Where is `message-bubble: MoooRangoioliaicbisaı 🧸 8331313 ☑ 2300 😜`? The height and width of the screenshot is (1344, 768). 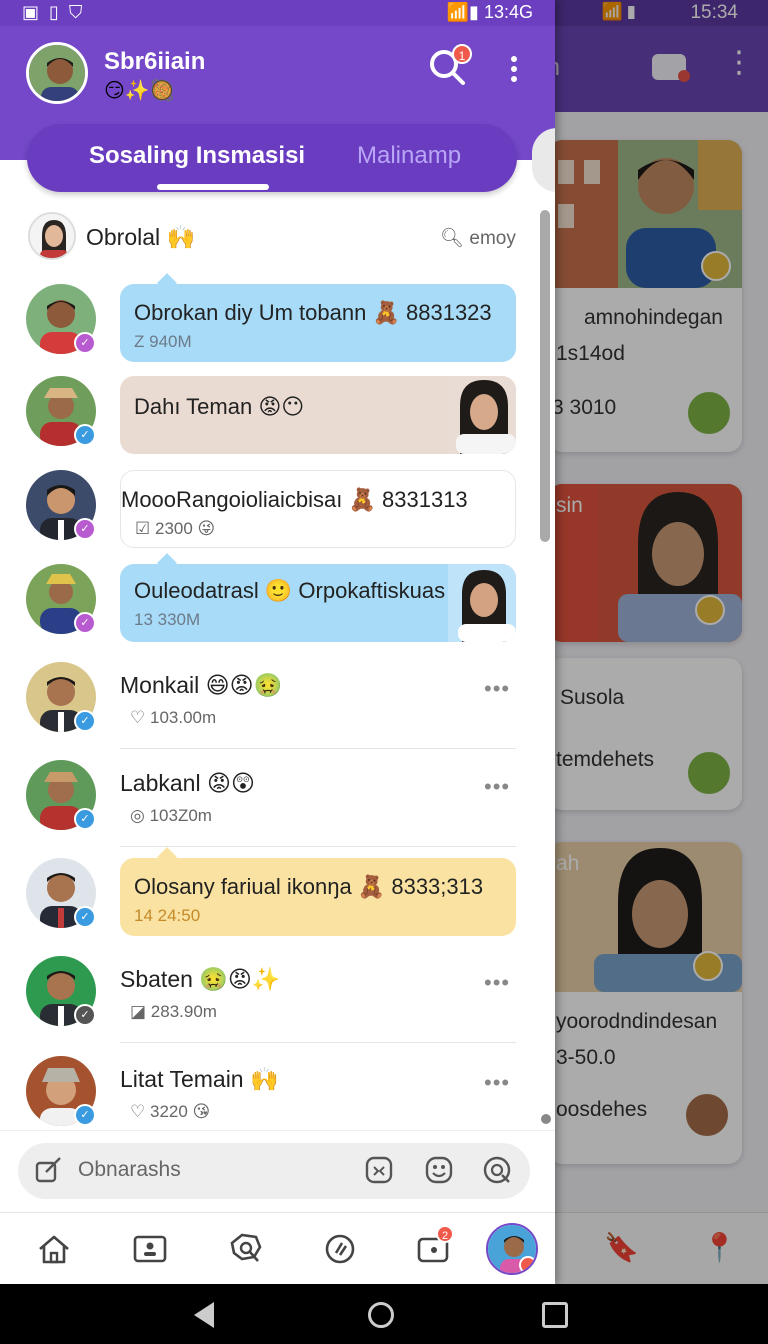 message-bubble: MoooRangoioliaicbisaı 🧸 8331313 ☑ 2300 😜 is located at coordinates (318, 509).